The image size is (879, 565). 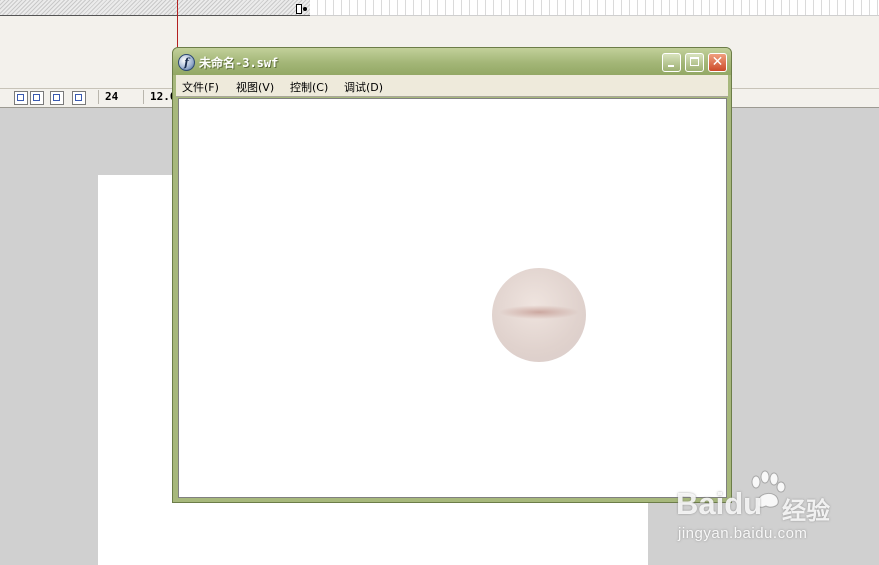 What do you see at coordinates (452, 86) in the screenshot?
I see `menu-bar: 文件(F) 视图(V) 控制(C) 调试(D)` at bounding box center [452, 86].